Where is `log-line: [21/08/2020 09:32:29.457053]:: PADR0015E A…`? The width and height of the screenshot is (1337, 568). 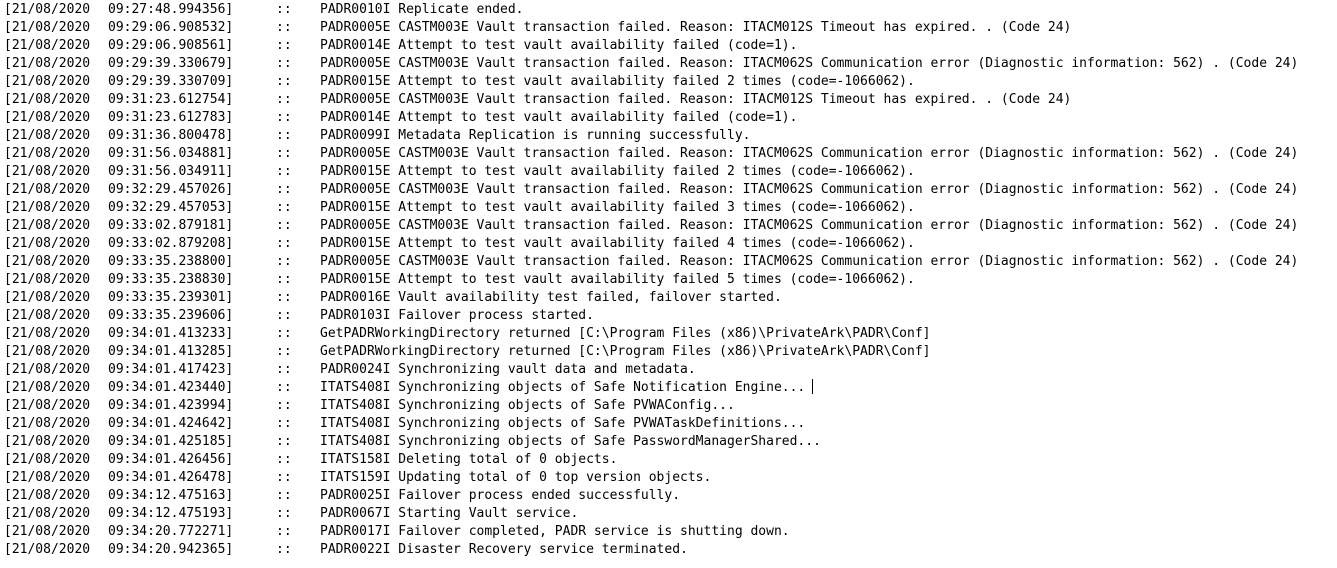
log-line: [21/08/2020 09:32:29.457053]:: PADR0015E A… is located at coordinates (668, 208).